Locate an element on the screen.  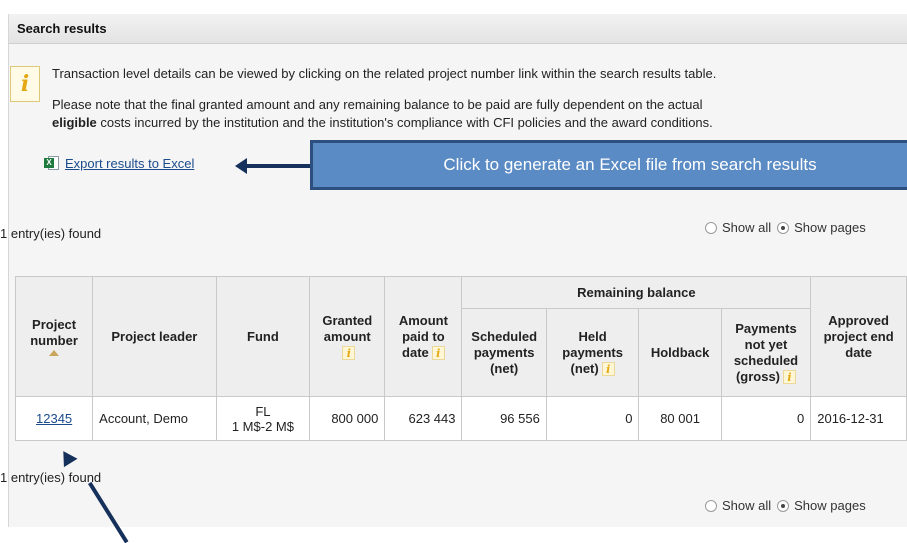
header-project-number: Project number is located at coordinates (54, 336).